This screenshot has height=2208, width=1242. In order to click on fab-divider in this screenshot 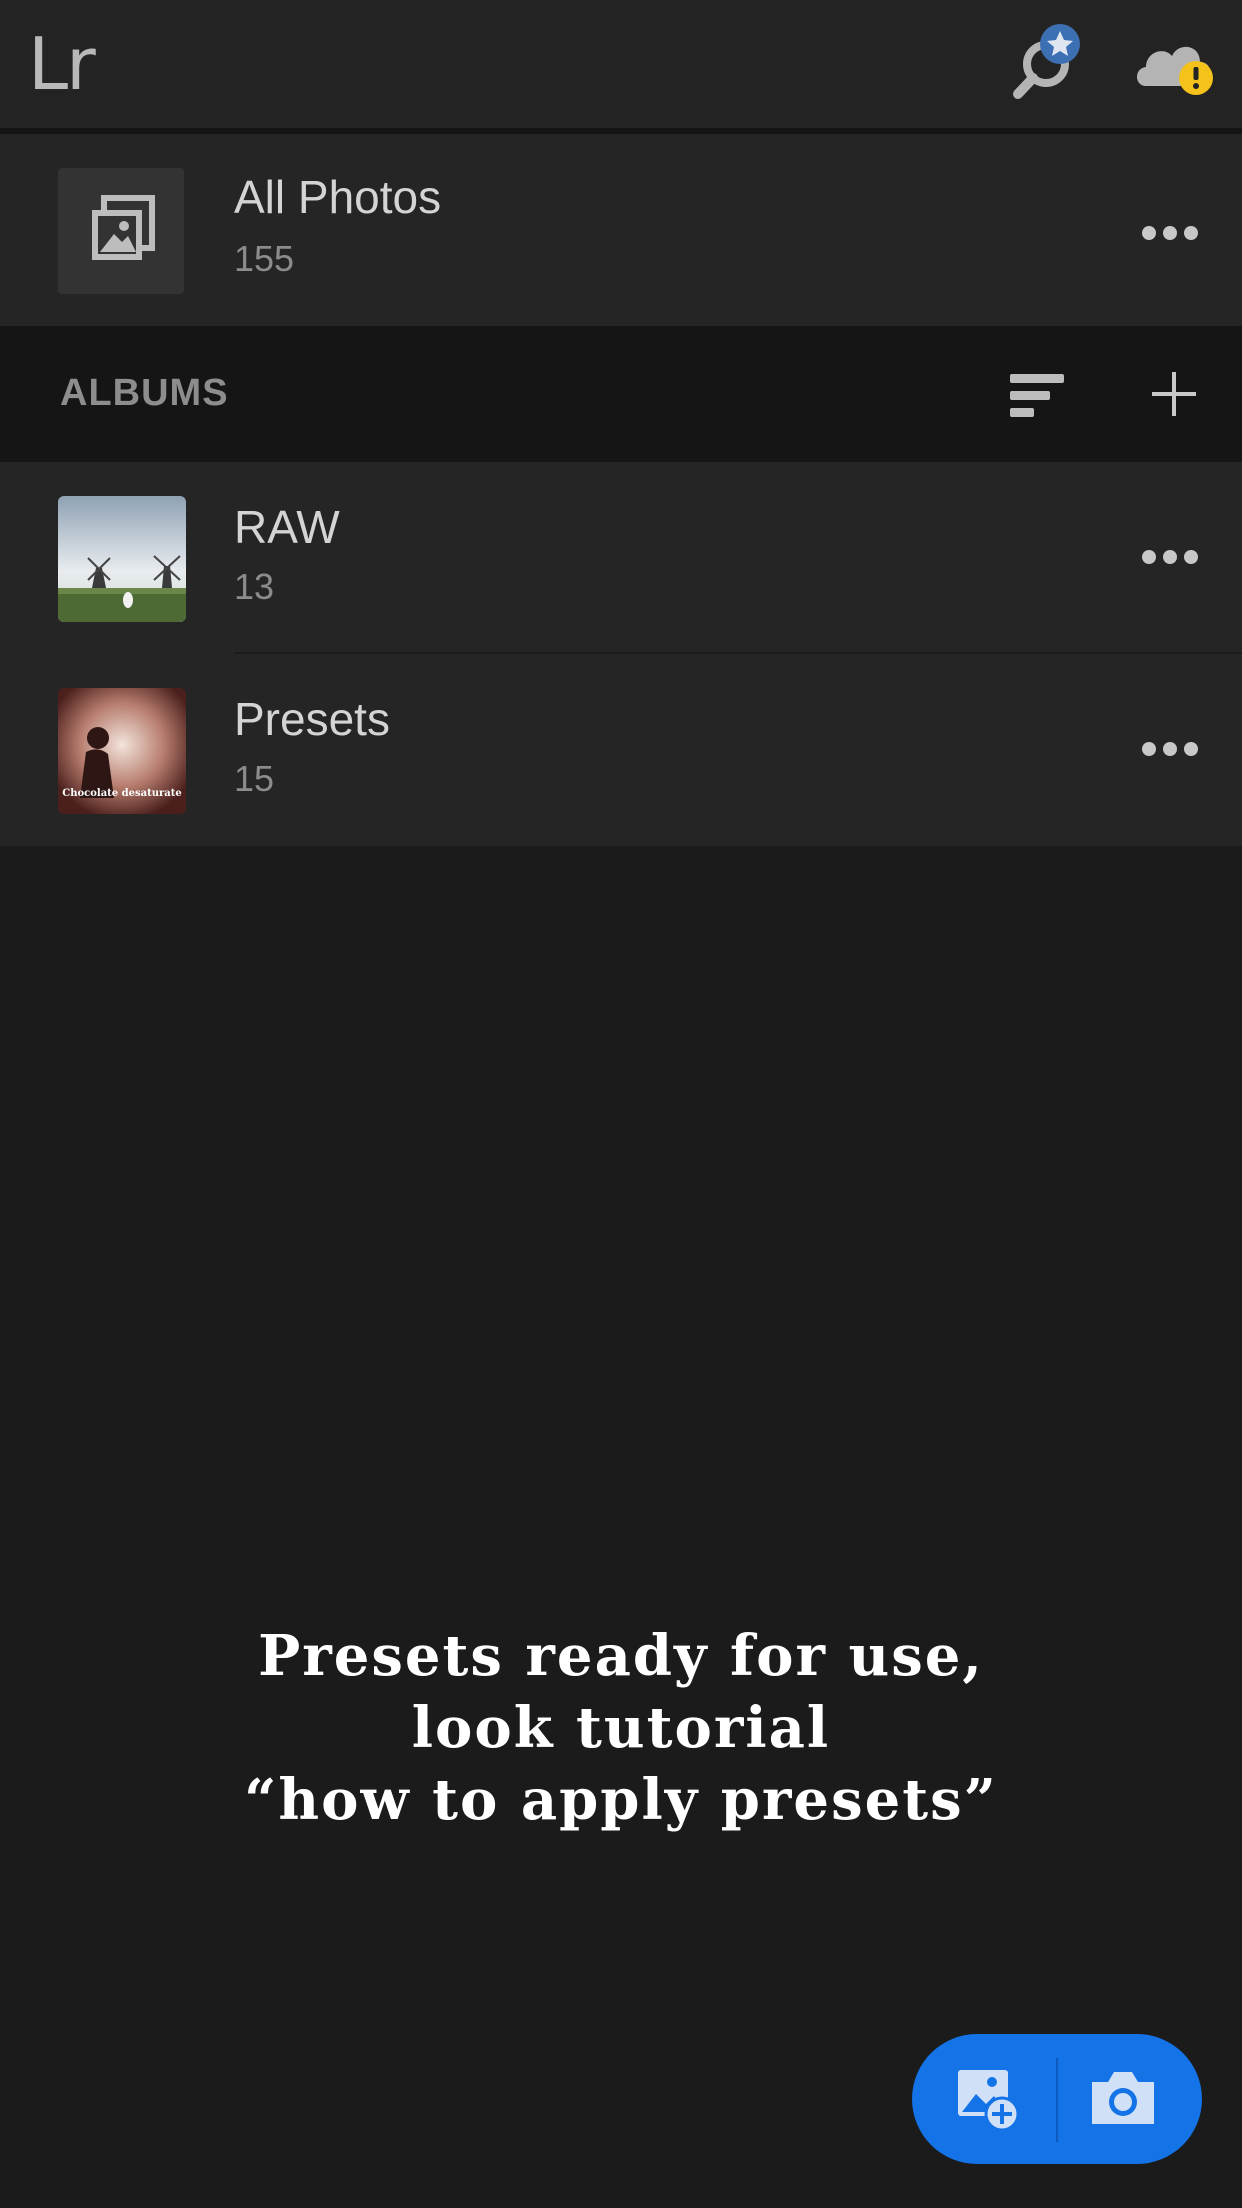, I will do `click(1057, 2100)`.